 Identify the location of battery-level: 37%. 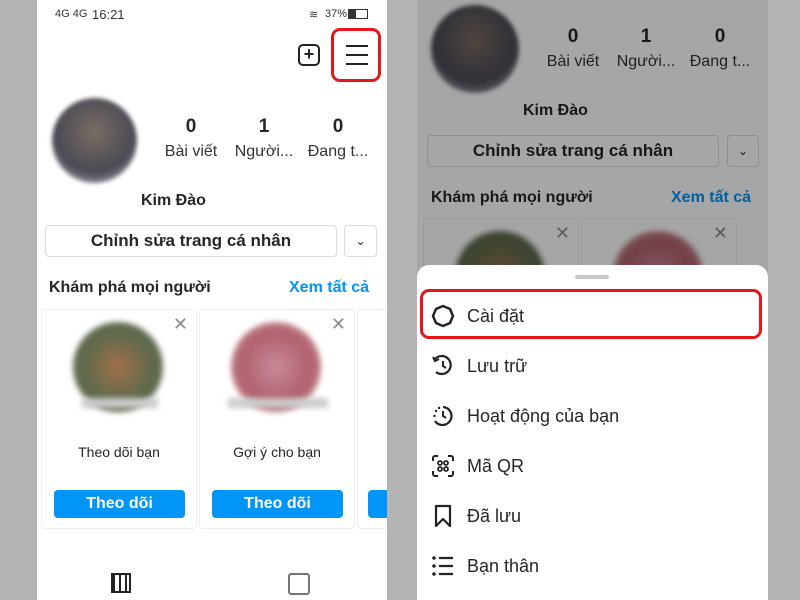
(336, 14).